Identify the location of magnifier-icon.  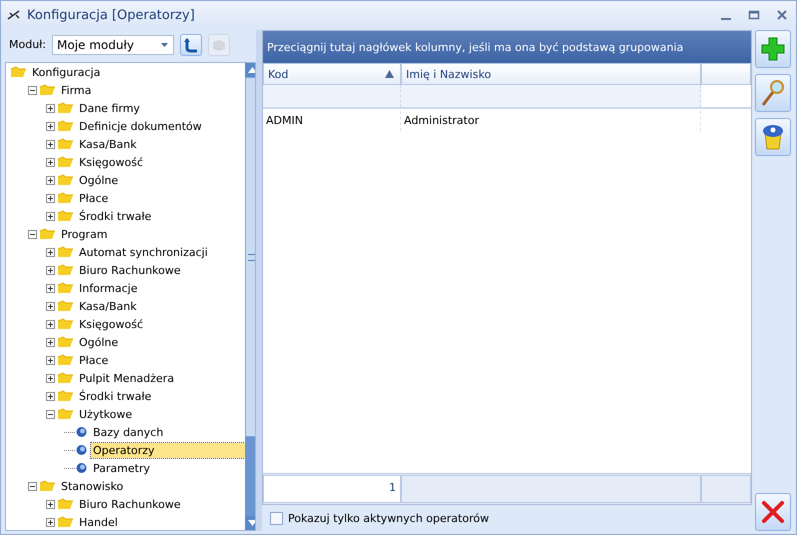
(773, 93).